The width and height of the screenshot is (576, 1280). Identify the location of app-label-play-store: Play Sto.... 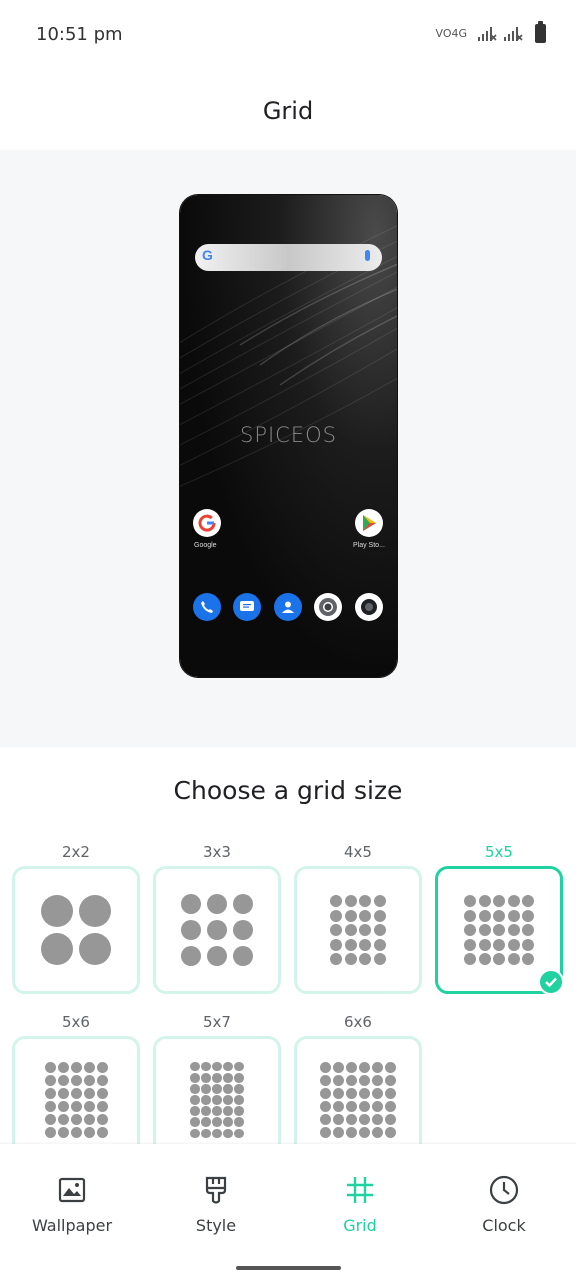
(369, 545).